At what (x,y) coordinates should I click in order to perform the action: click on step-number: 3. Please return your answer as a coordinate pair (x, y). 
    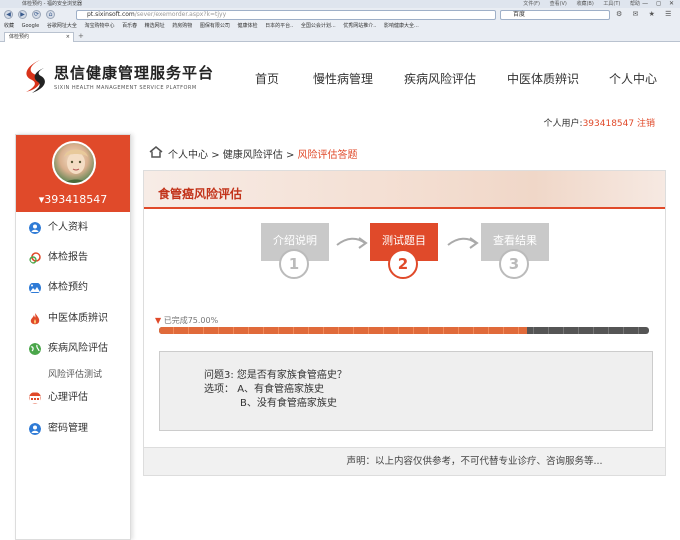
    Looking at the image, I should click on (514, 264).